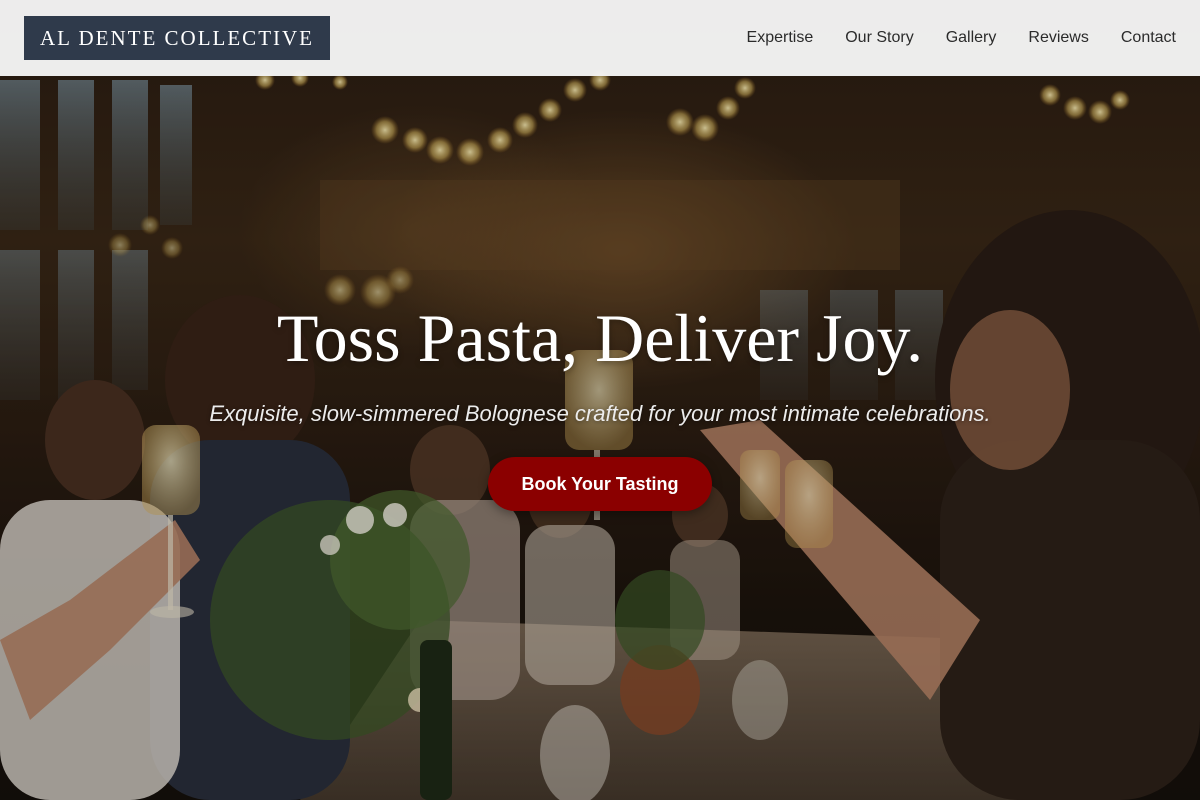 This screenshot has width=1200, height=800. I want to click on hero-title: Toss Pasta, Deliver Joy., so click(600, 338).